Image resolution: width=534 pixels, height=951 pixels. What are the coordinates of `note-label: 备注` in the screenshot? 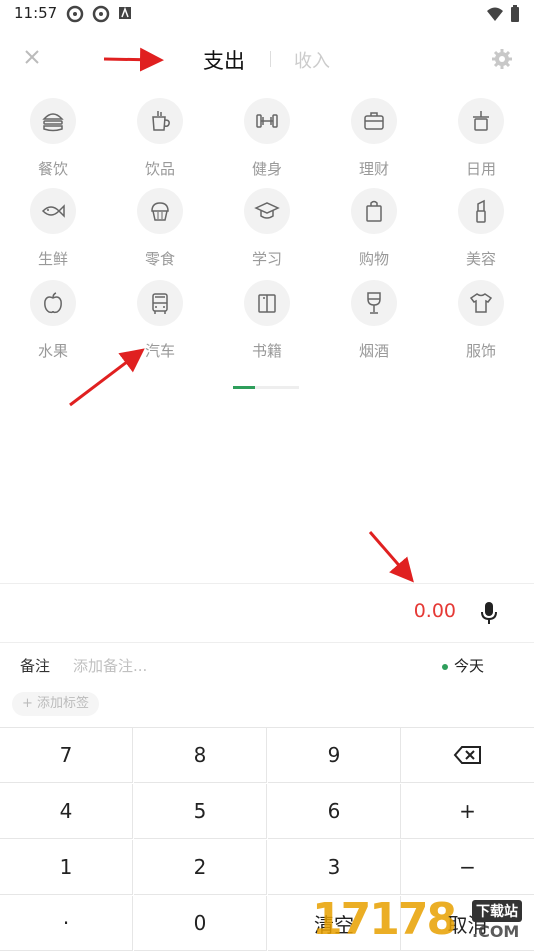 It's located at (35, 666).